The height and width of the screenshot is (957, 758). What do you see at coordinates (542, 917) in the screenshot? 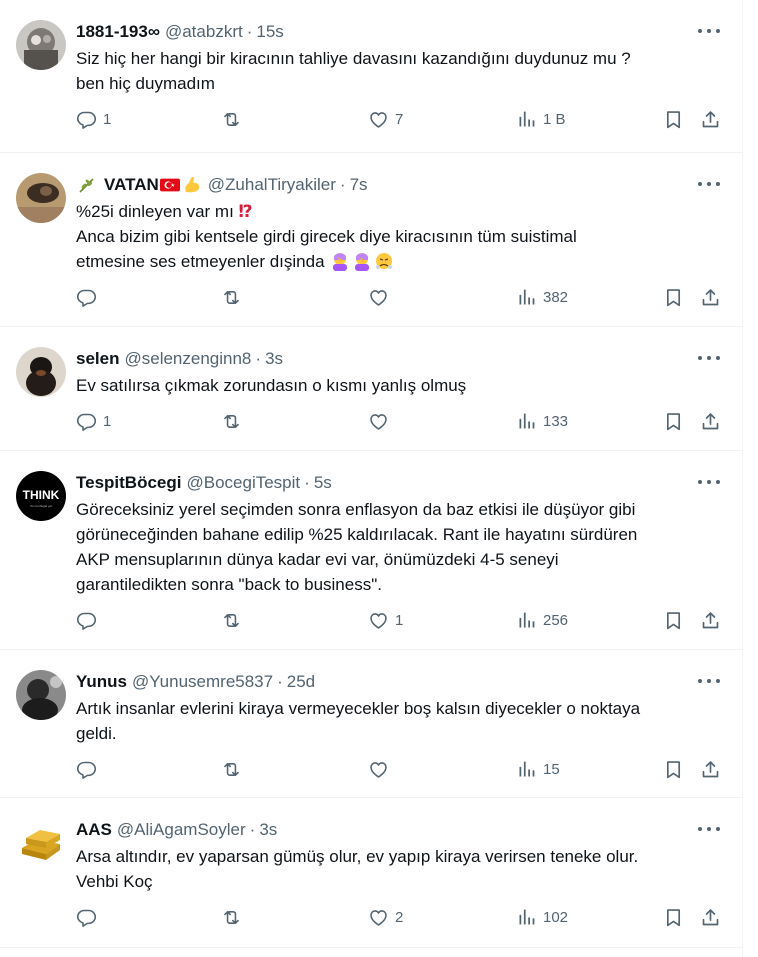
I see `views-button: 102` at bounding box center [542, 917].